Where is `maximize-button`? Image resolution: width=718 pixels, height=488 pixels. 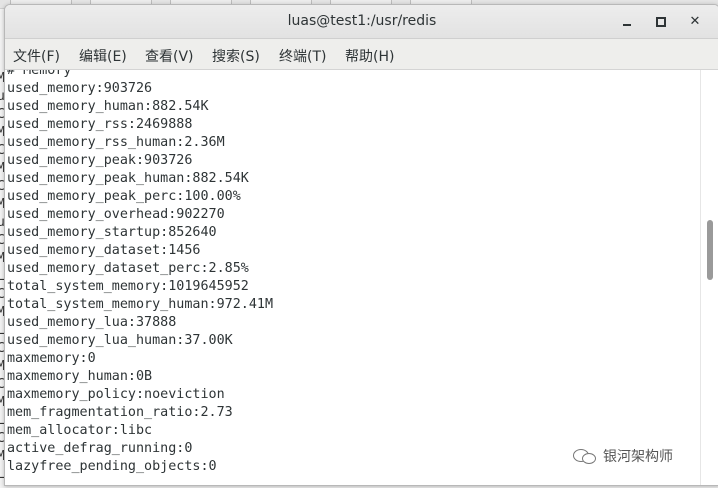 maximize-button is located at coordinates (661, 22).